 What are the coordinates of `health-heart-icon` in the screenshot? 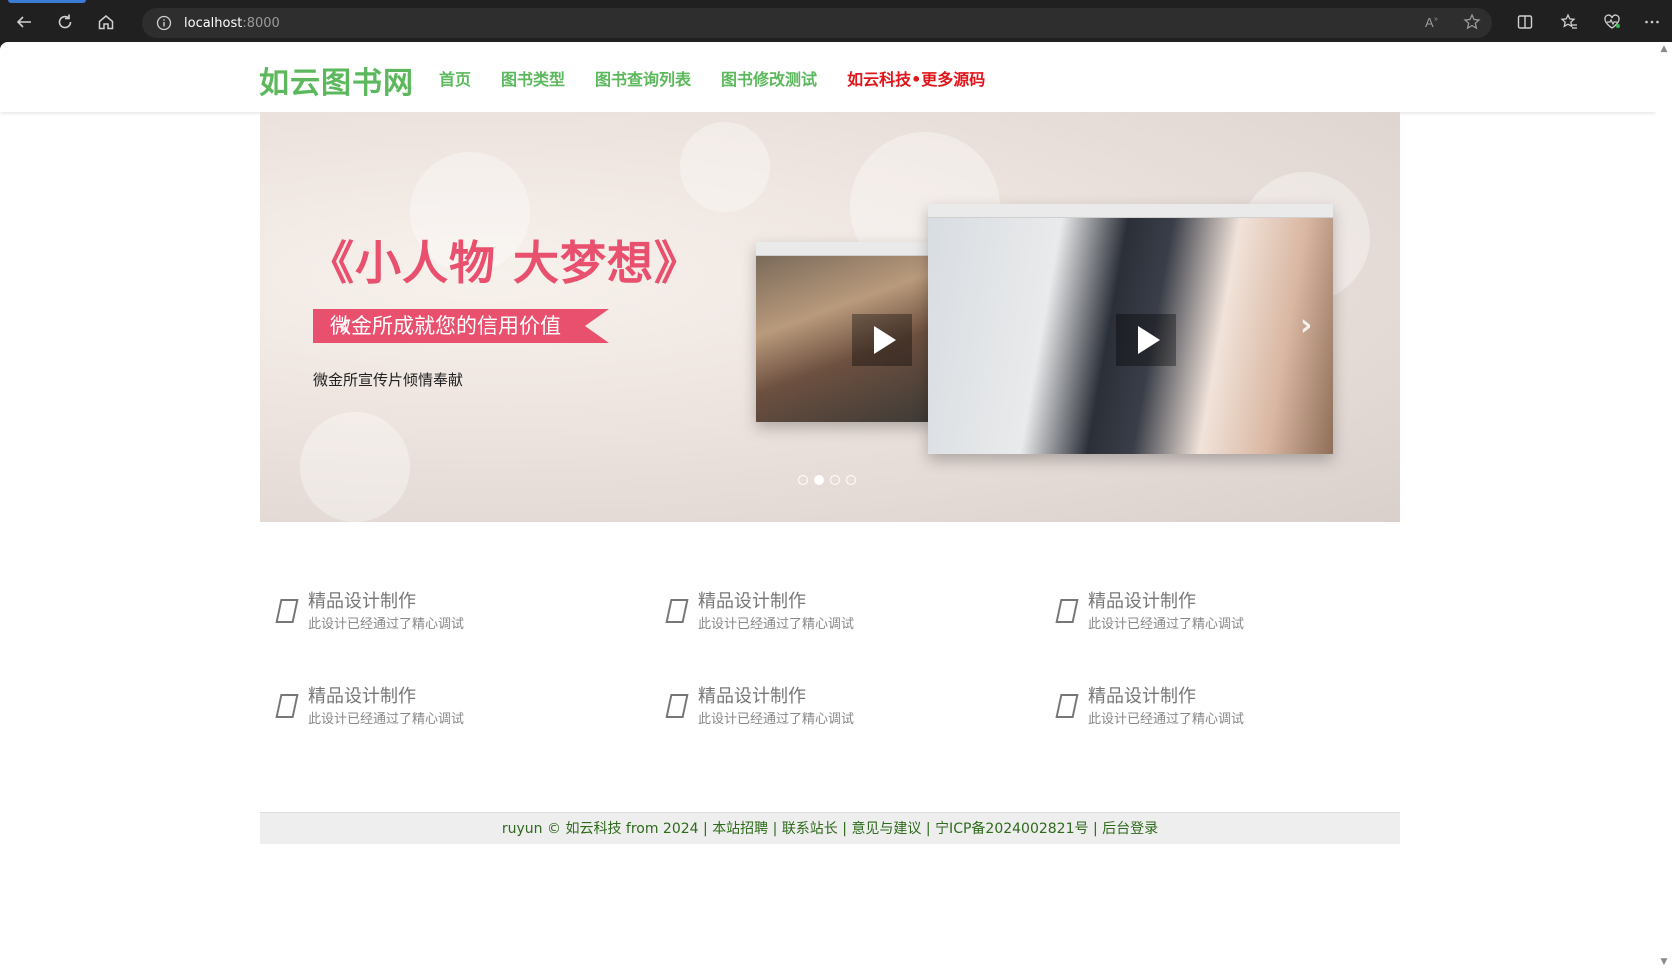 It's located at (1612, 22).